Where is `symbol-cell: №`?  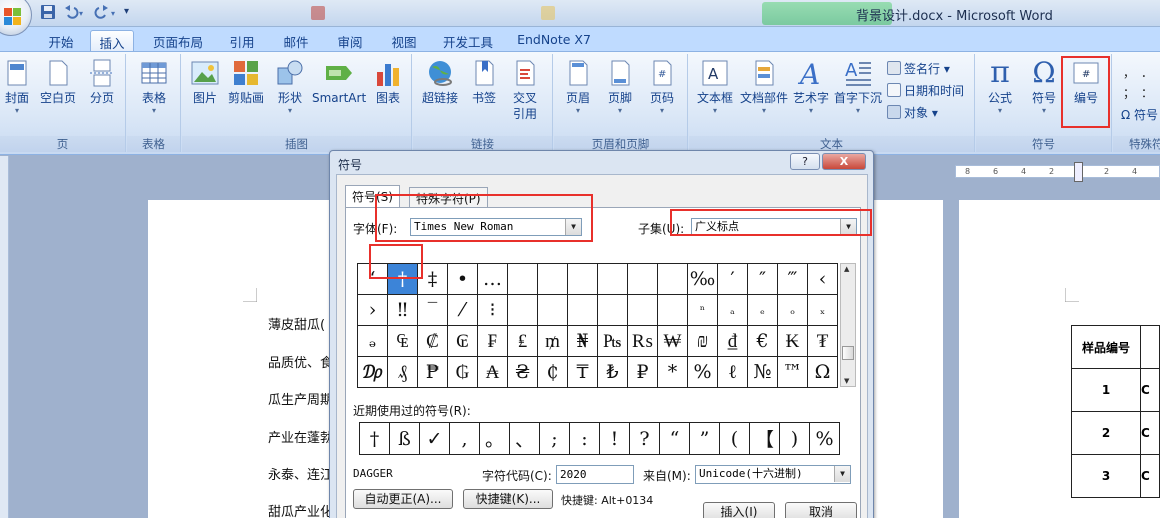
symbol-cell: № is located at coordinates (762, 372).